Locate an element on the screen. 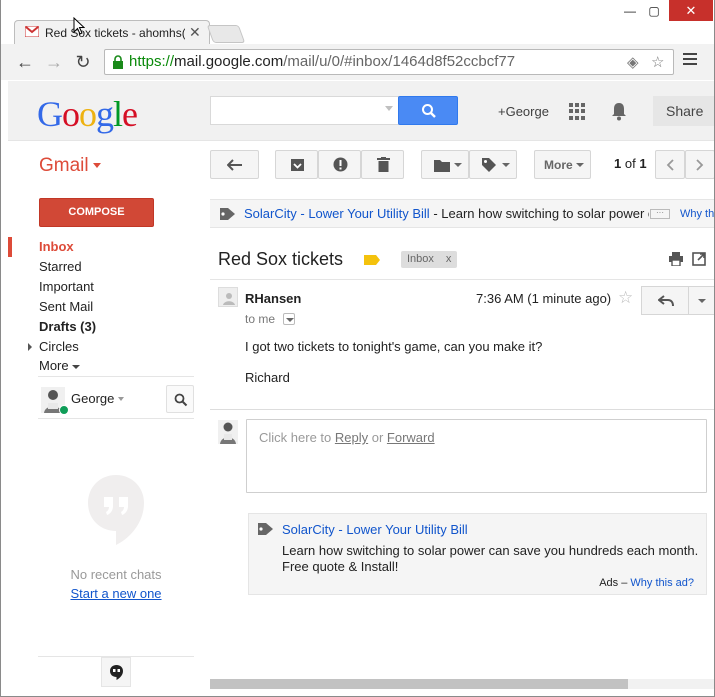 This screenshot has width=715, height=697. apps-grid-icon is located at coordinates (577, 111).